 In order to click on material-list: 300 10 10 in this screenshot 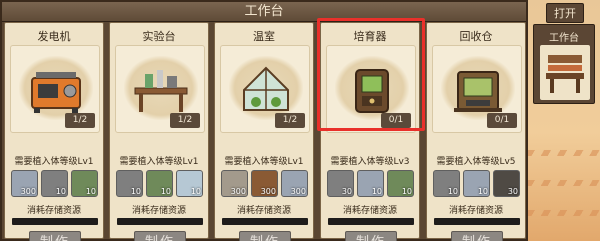, I will do `click(55, 184)`.